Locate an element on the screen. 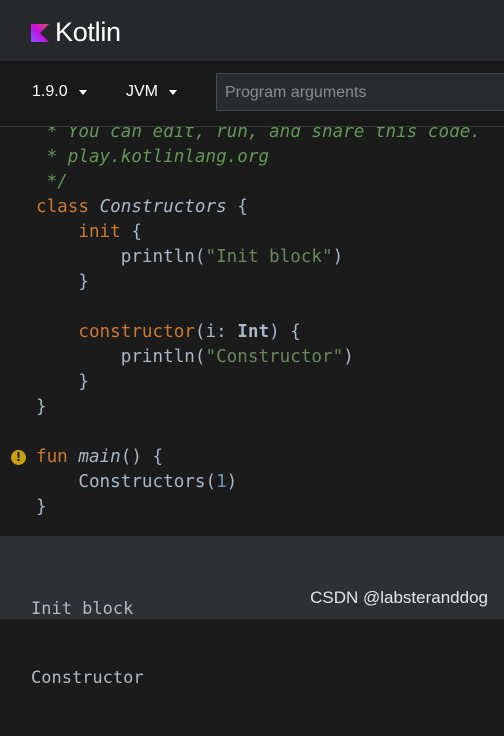 The height and width of the screenshot is (736, 504). code-line: Constructors(1) is located at coordinates (258, 482).